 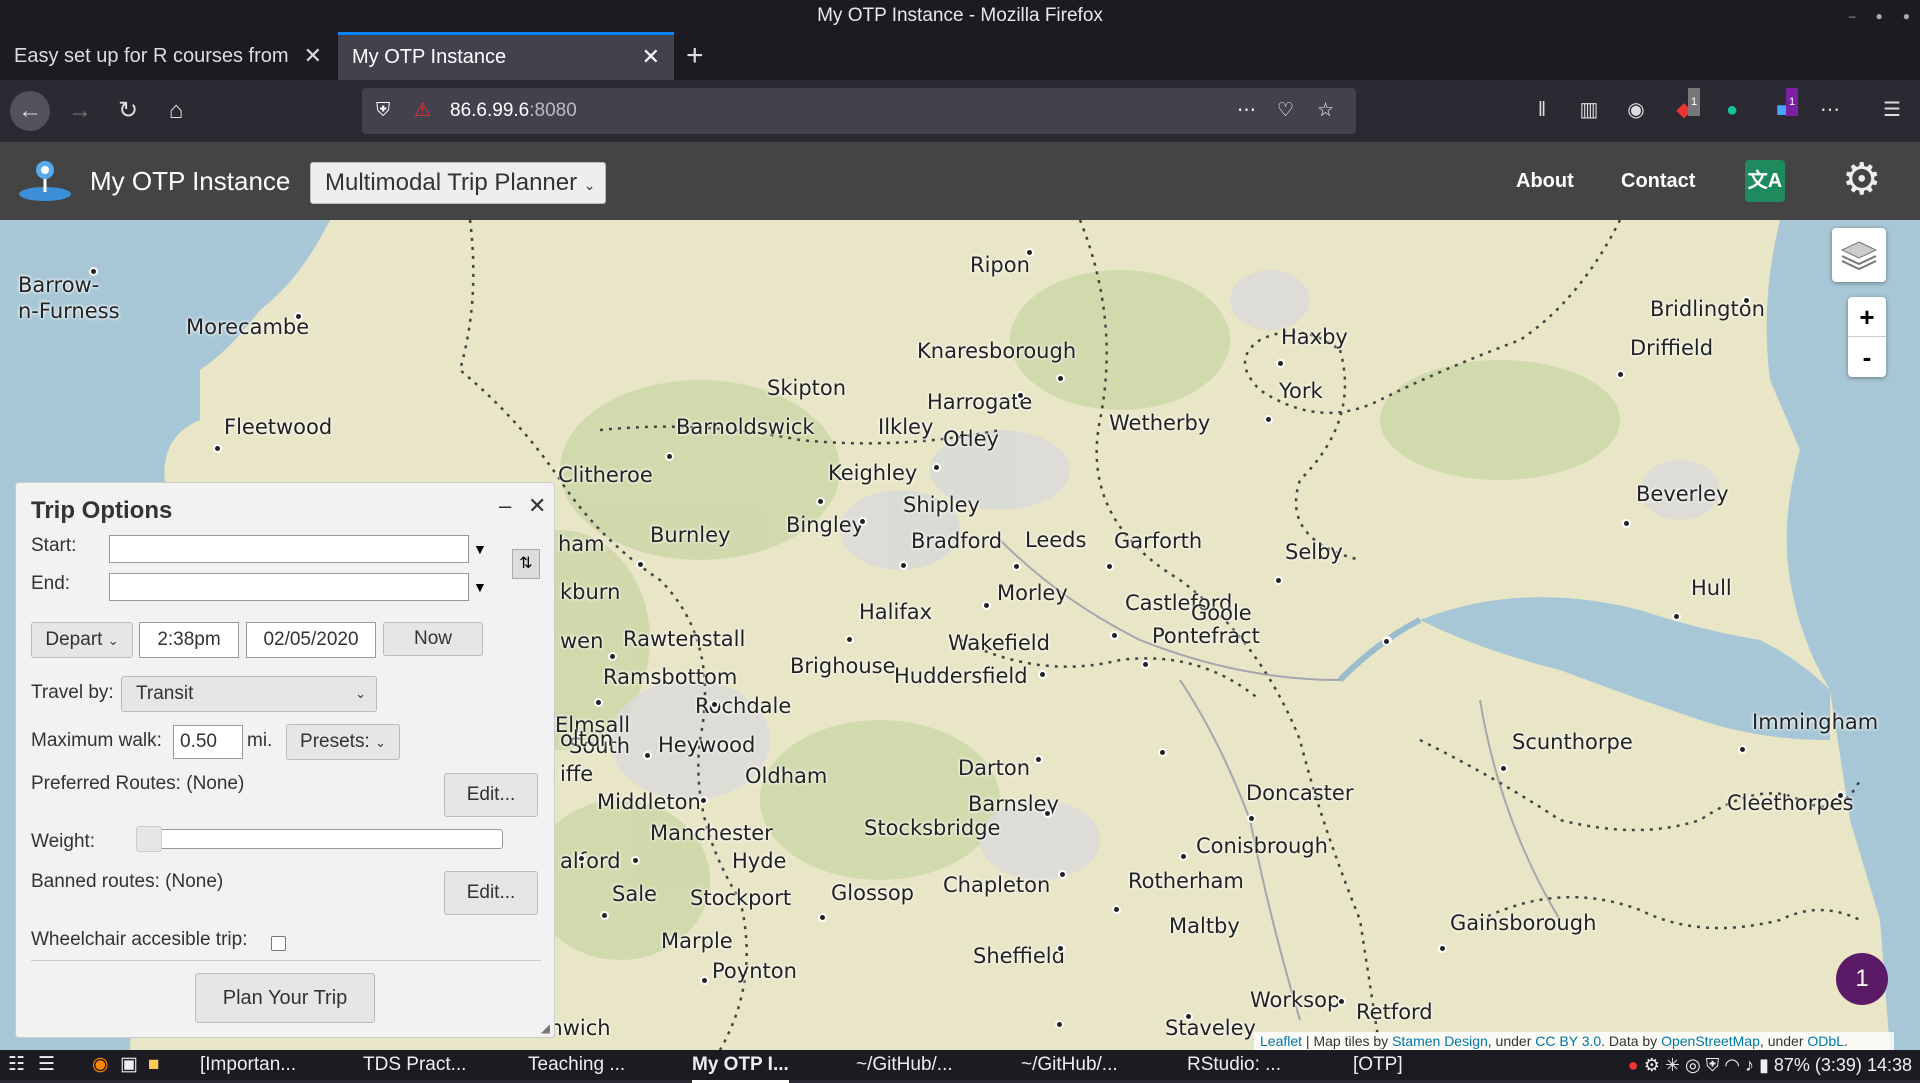 What do you see at coordinates (505, 506) in the screenshot?
I see `minimize-panel-icon: –` at bounding box center [505, 506].